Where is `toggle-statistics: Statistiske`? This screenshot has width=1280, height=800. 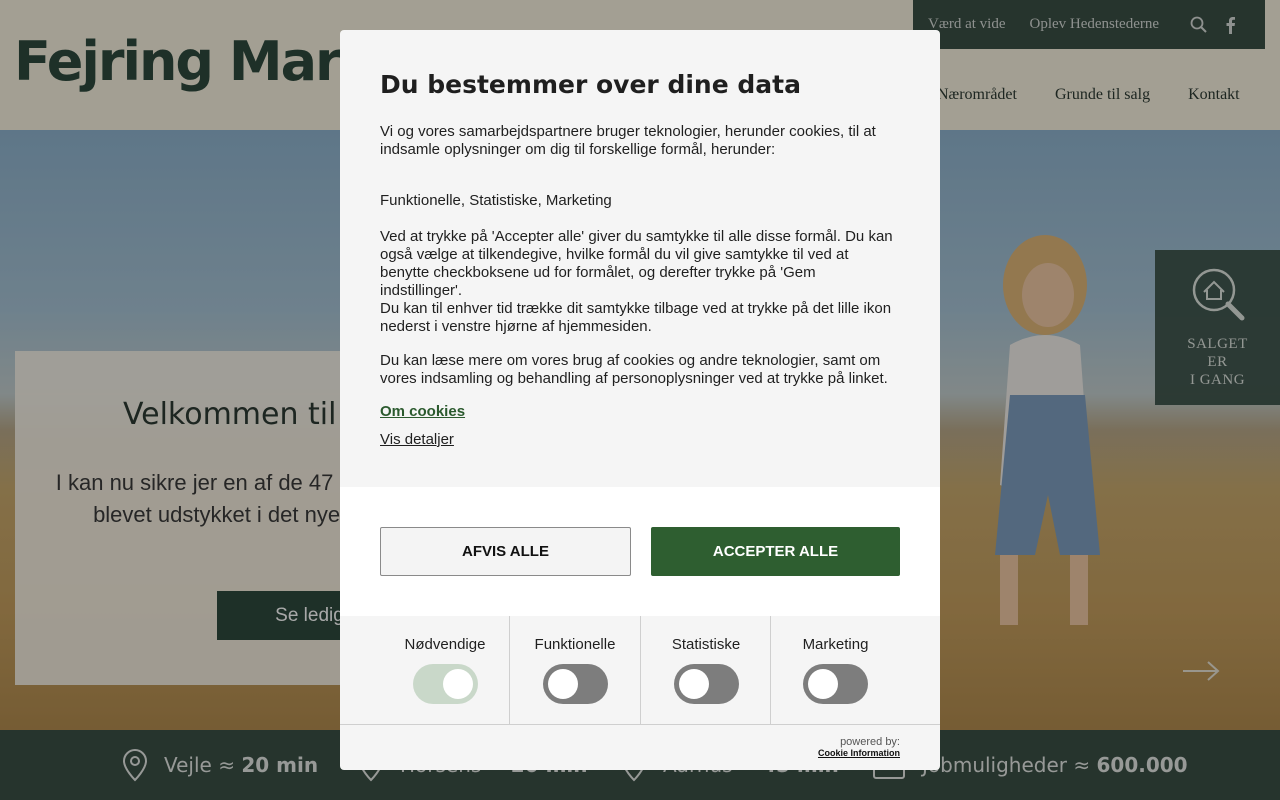
toggle-statistics: Statistiske is located at coordinates (705, 670).